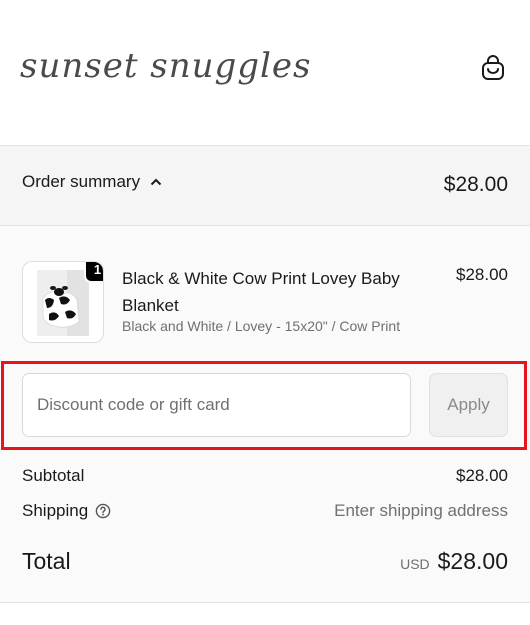 This screenshot has height=625, width=530. What do you see at coordinates (265, 476) in the screenshot?
I see `subtotal-row: Subtotal $28.00` at bounding box center [265, 476].